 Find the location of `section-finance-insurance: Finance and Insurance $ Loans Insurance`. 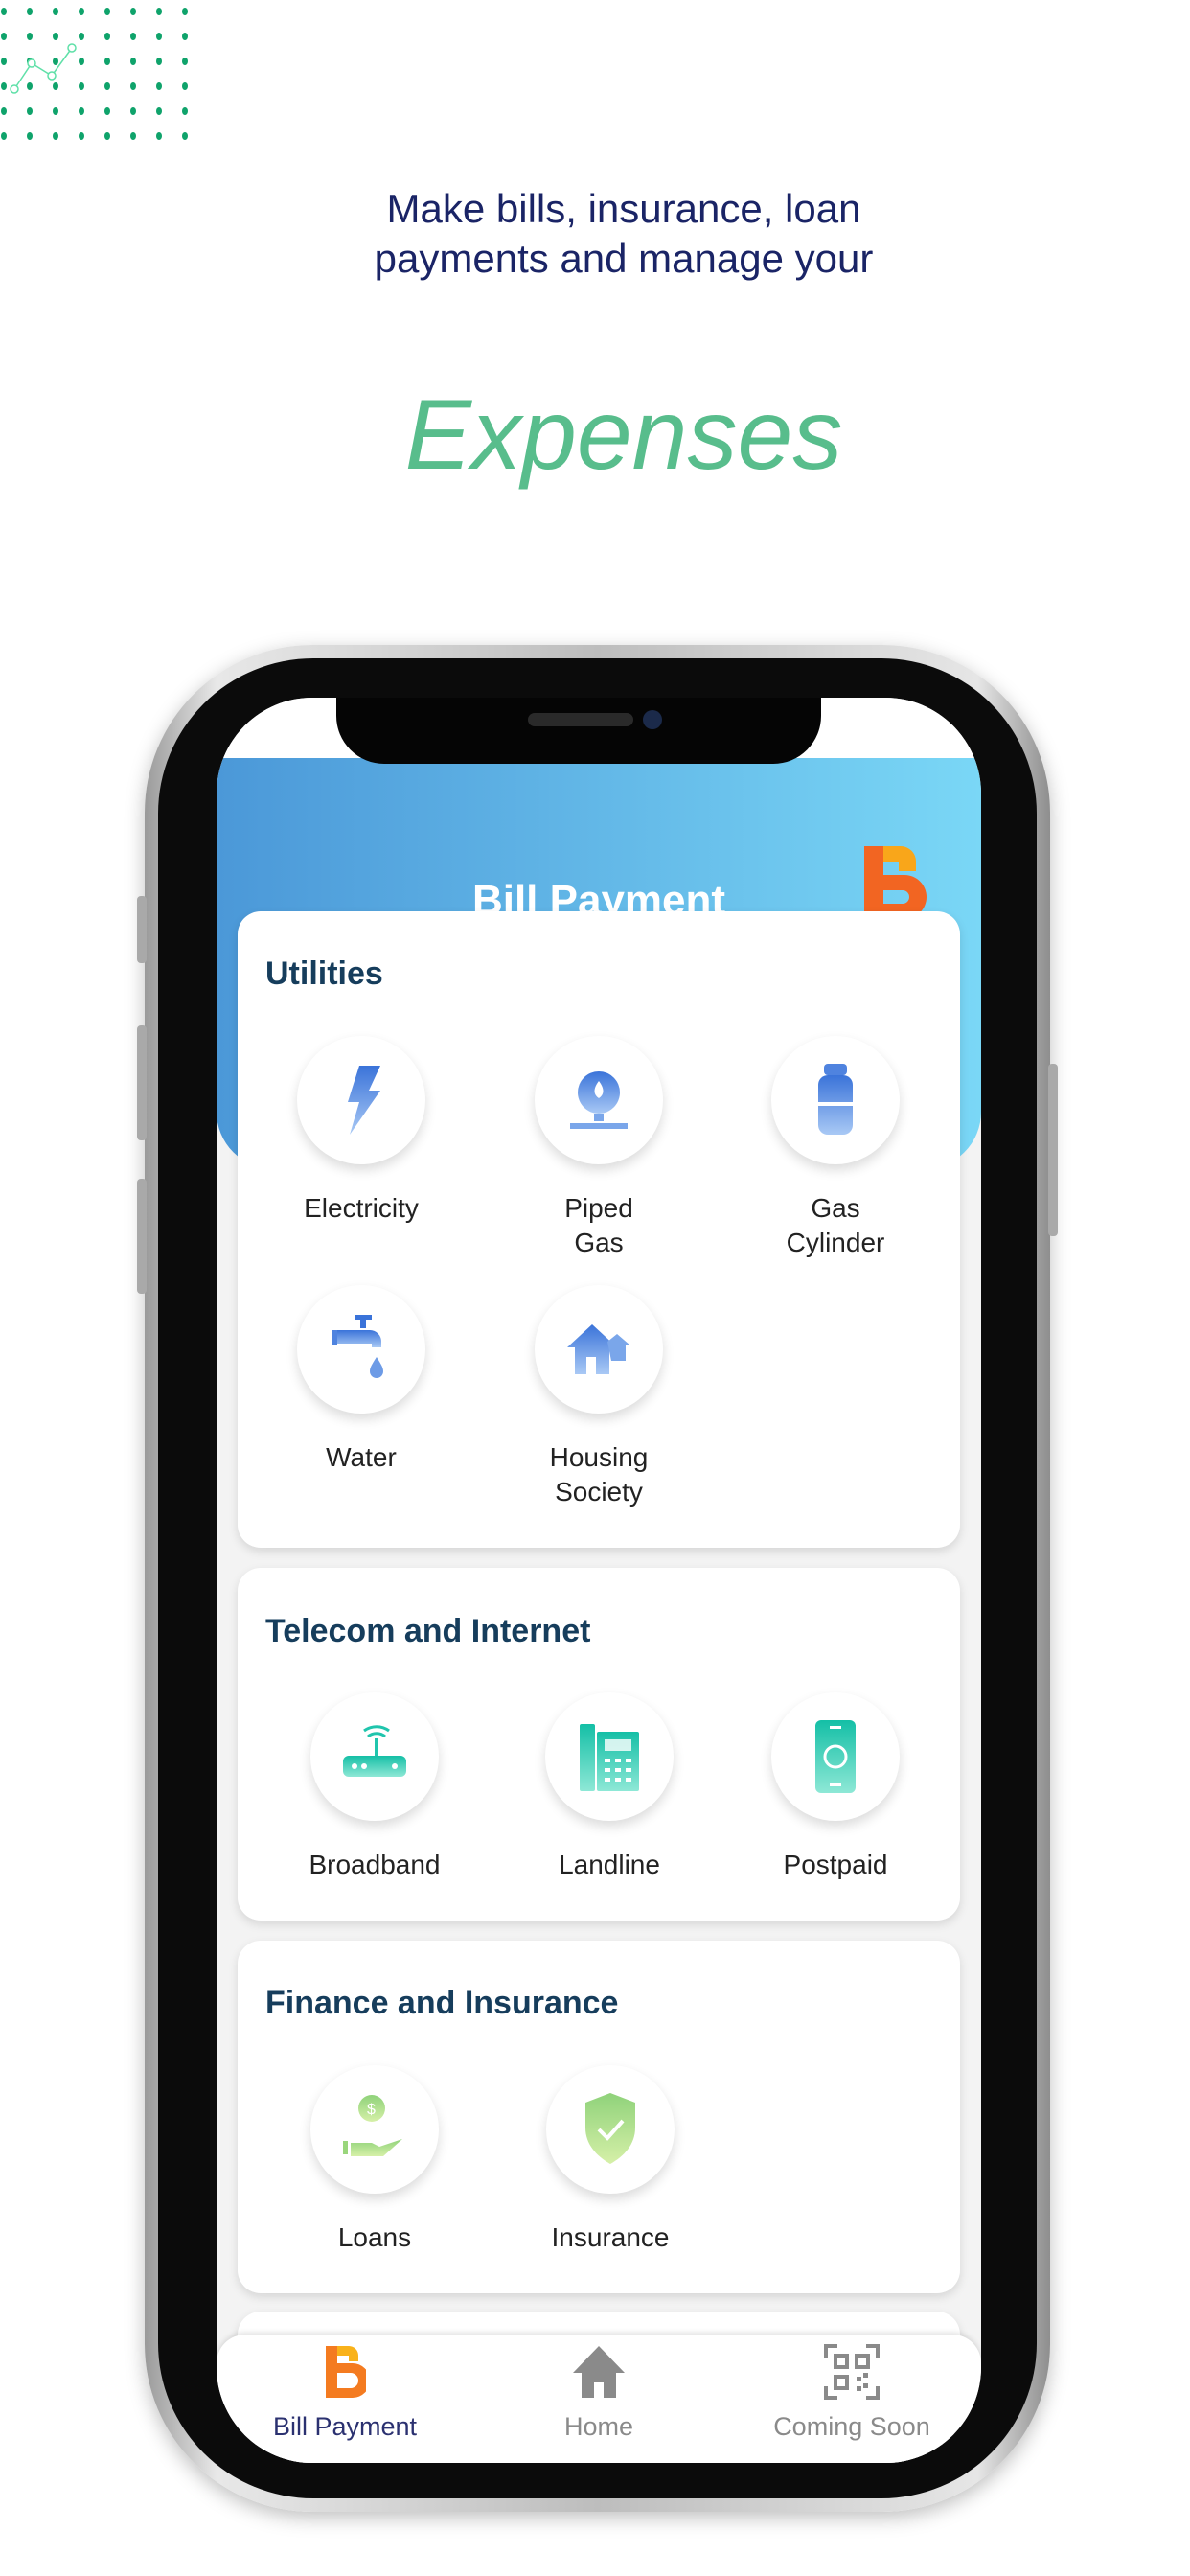

section-finance-insurance: Finance and Insurance $ Loans Insurance is located at coordinates (599, 2117).